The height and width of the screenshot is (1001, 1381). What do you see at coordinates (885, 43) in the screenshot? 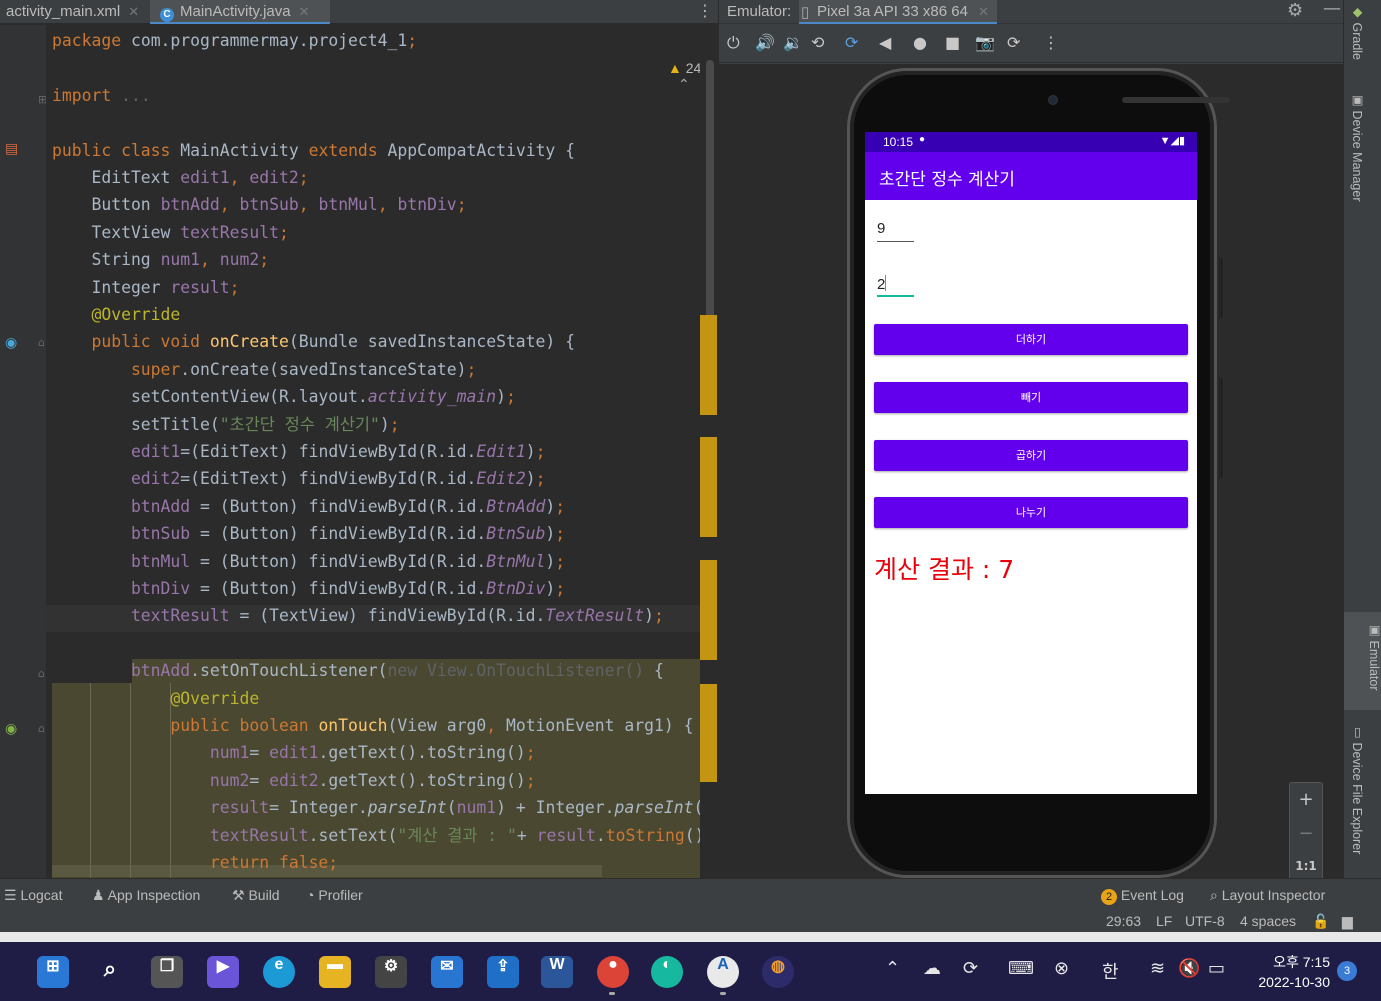
I see `back-icon: ◀` at bounding box center [885, 43].